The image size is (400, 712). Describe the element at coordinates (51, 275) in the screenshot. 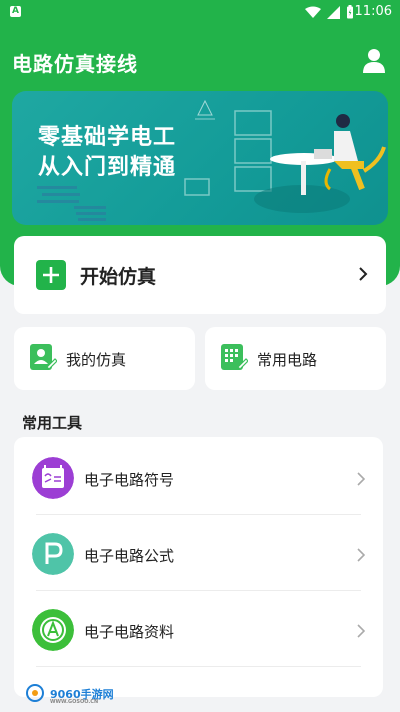

I see `plus-icon` at that location.